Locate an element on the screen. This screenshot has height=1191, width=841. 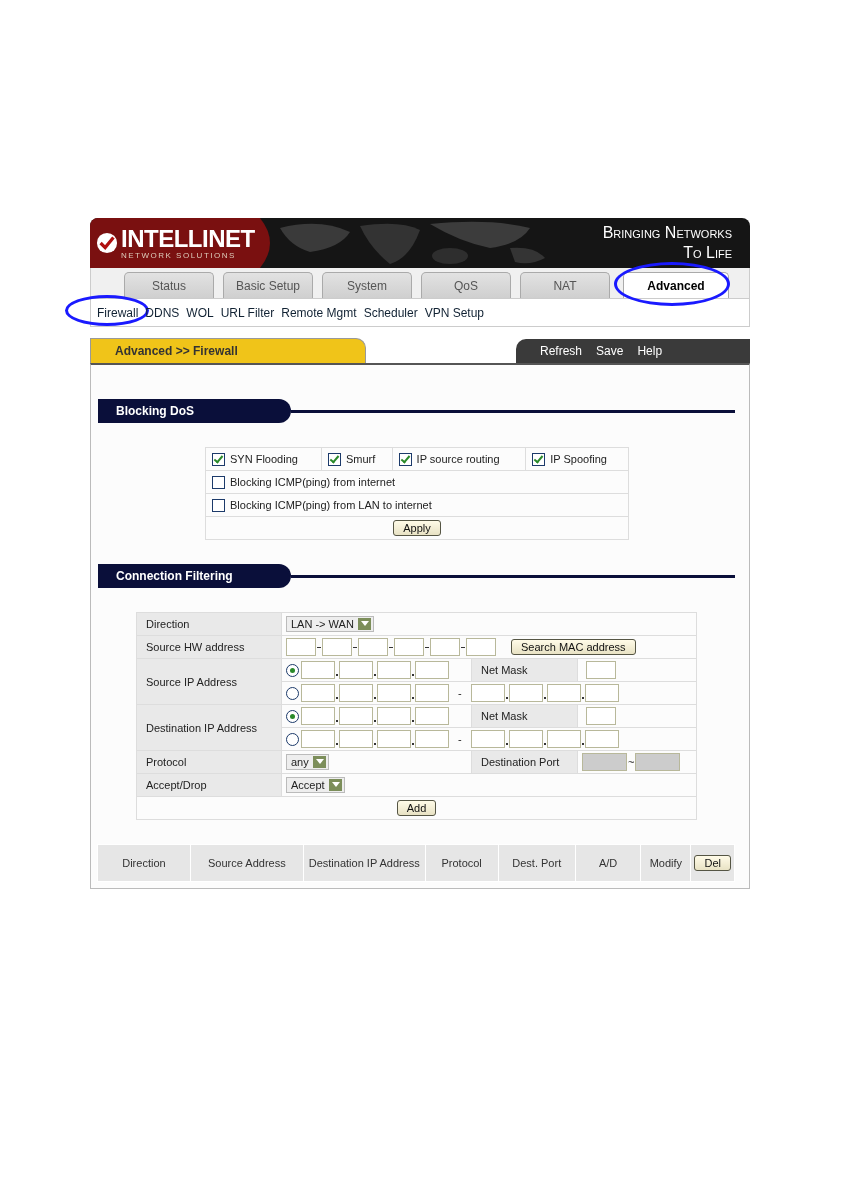
subnav-link: Firewall is located at coordinates (118, 312).